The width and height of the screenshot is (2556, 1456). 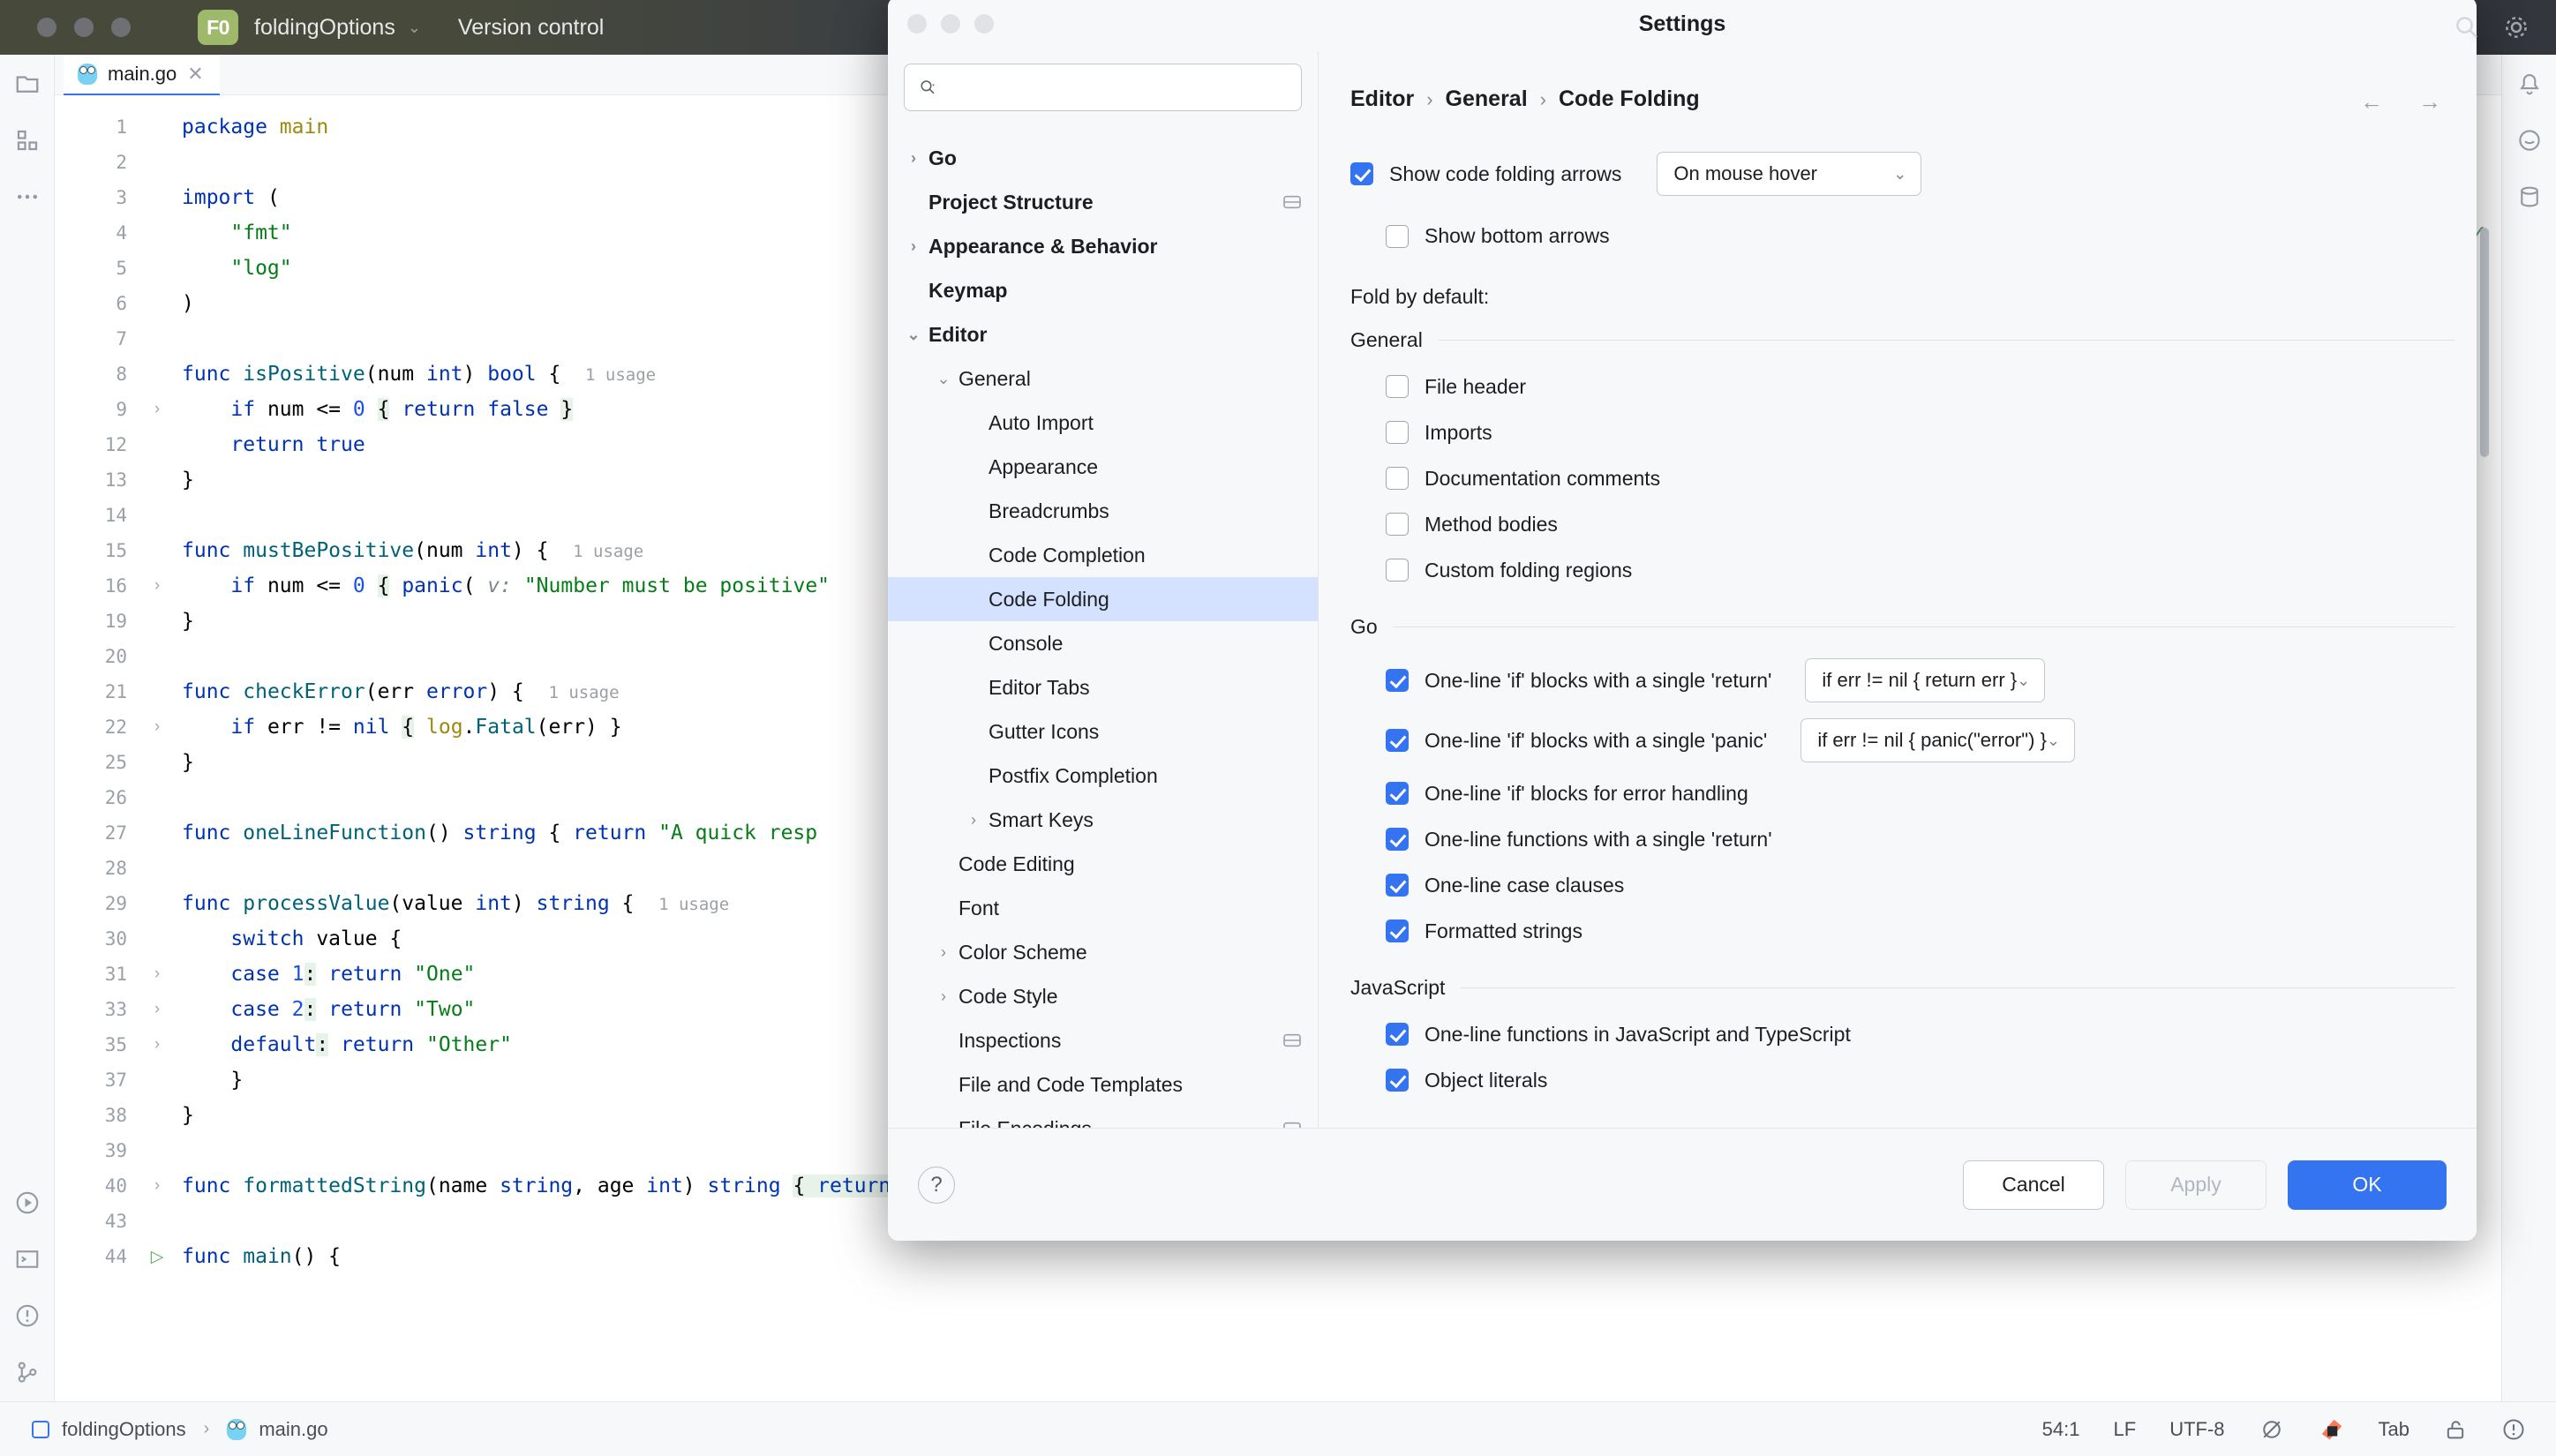 I want to click on sidebar-item-appearance: Appearance, so click(x=1103, y=467).